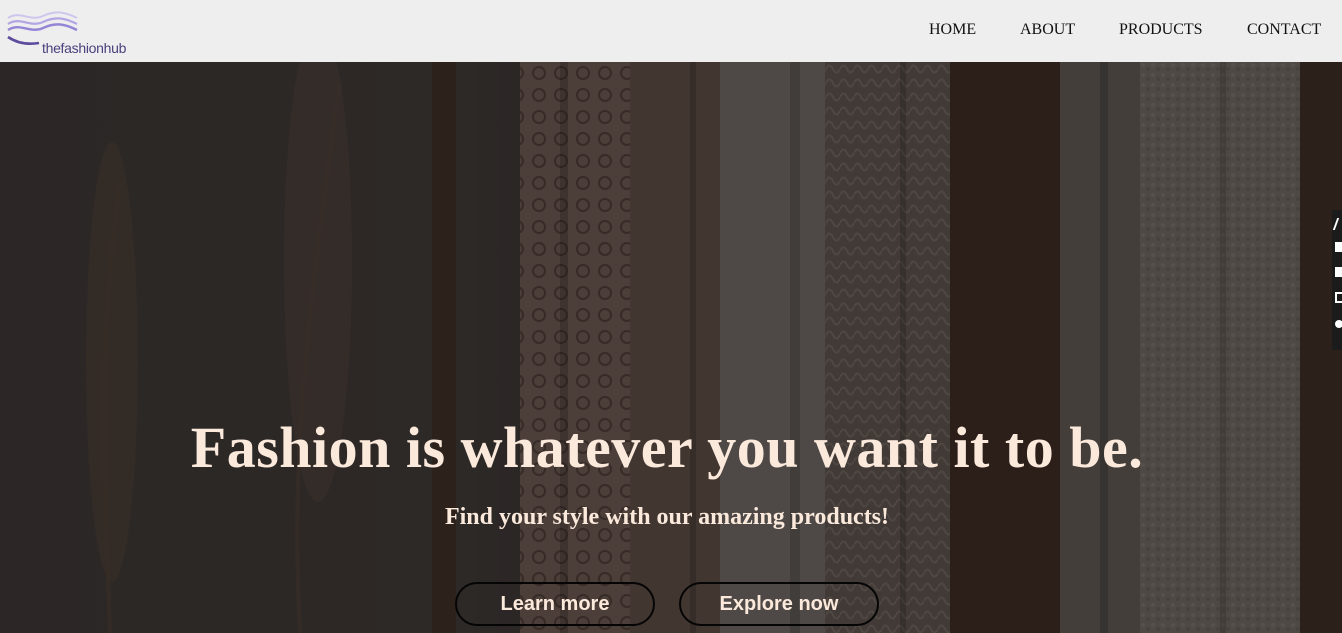 Image resolution: width=1342 pixels, height=633 pixels. What do you see at coordinates (1161, 30) in the screenshot?
I see `nav-link-products: PRODUCTS` at bounding box center [1161, 30].